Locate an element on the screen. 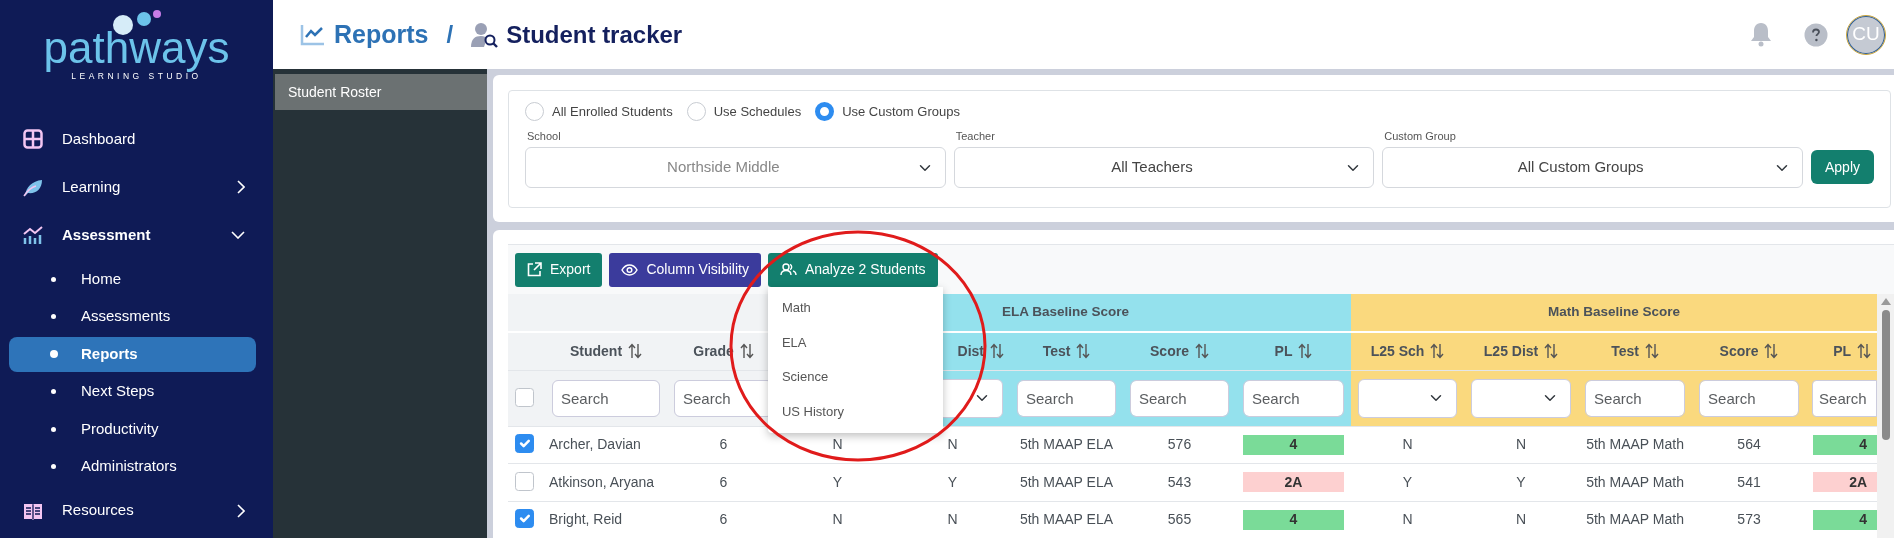 This screenshot has width=1894, height=538. nav-subitem: Assessments is located at coordinates (132, 316).